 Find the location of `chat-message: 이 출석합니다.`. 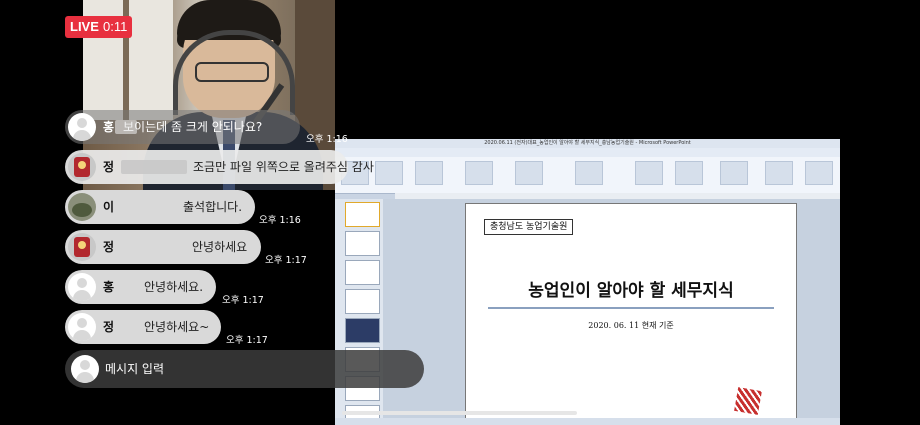

chat-message: 이 출석합니다. is located at coordinates (160, 207).